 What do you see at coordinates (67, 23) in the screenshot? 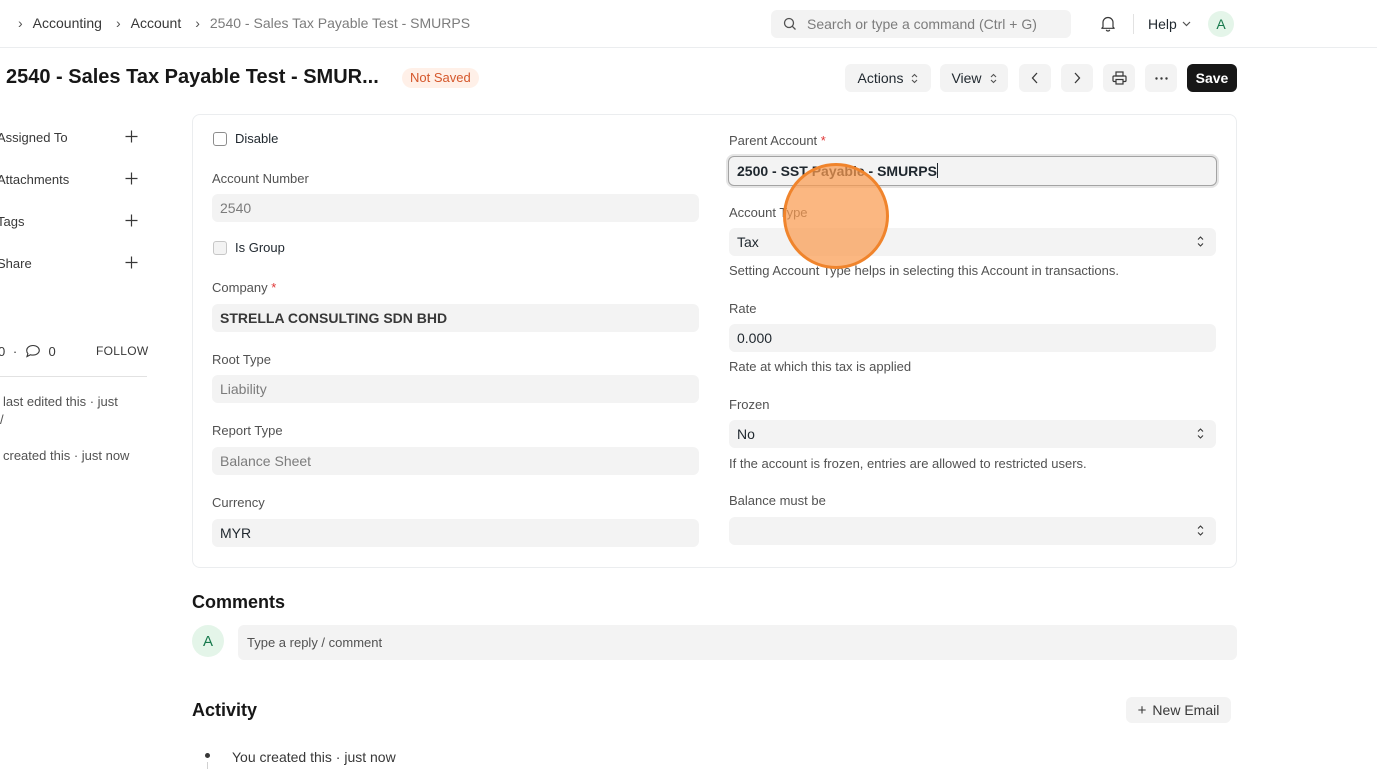
I see `breadcrumb-accounting: Accounting` at bounding box center [67, 23].